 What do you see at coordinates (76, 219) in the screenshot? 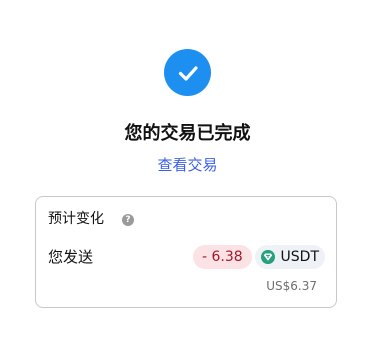
I see `estimated-change-label: 预计变化` at bounding box center [76, 219].